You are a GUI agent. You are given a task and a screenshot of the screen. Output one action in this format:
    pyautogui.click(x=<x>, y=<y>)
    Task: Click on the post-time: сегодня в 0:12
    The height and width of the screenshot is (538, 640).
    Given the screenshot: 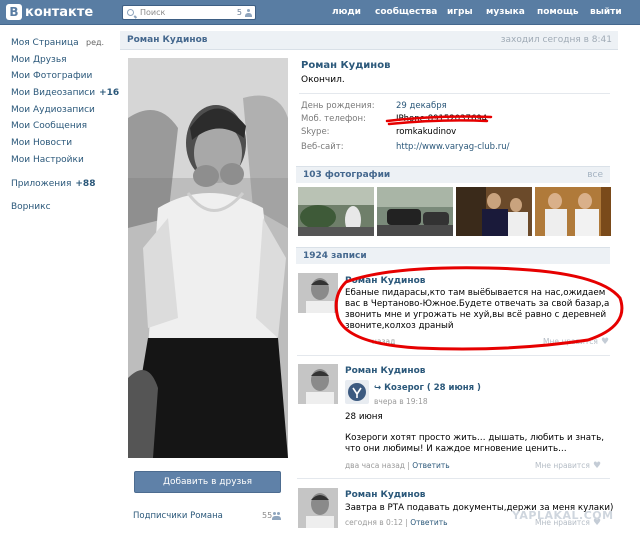 What is the action you would take?
    pyautogui.click(x=374, y=522)
    